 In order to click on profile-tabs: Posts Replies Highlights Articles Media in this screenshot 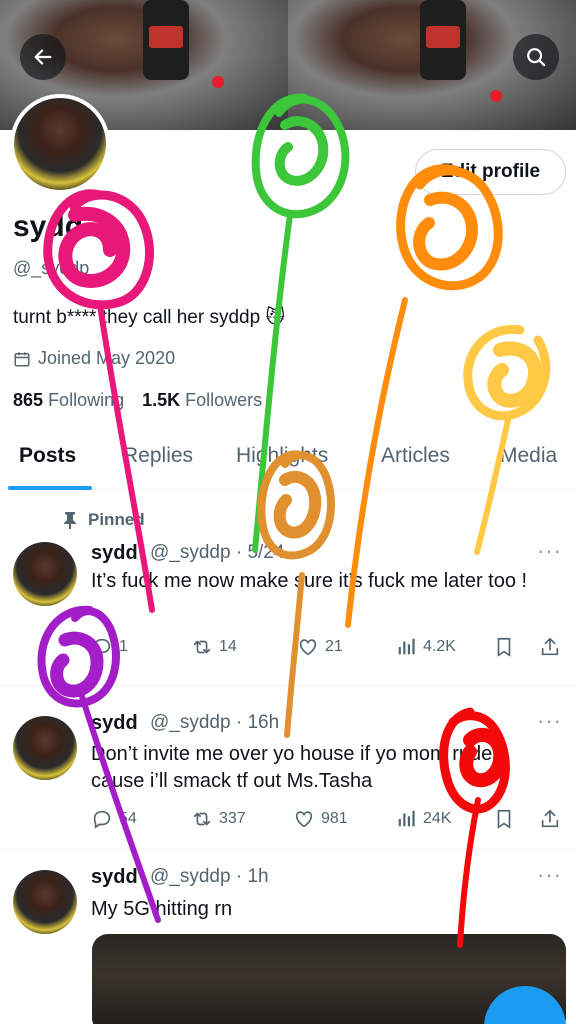, I will do `click(288, 461)`.